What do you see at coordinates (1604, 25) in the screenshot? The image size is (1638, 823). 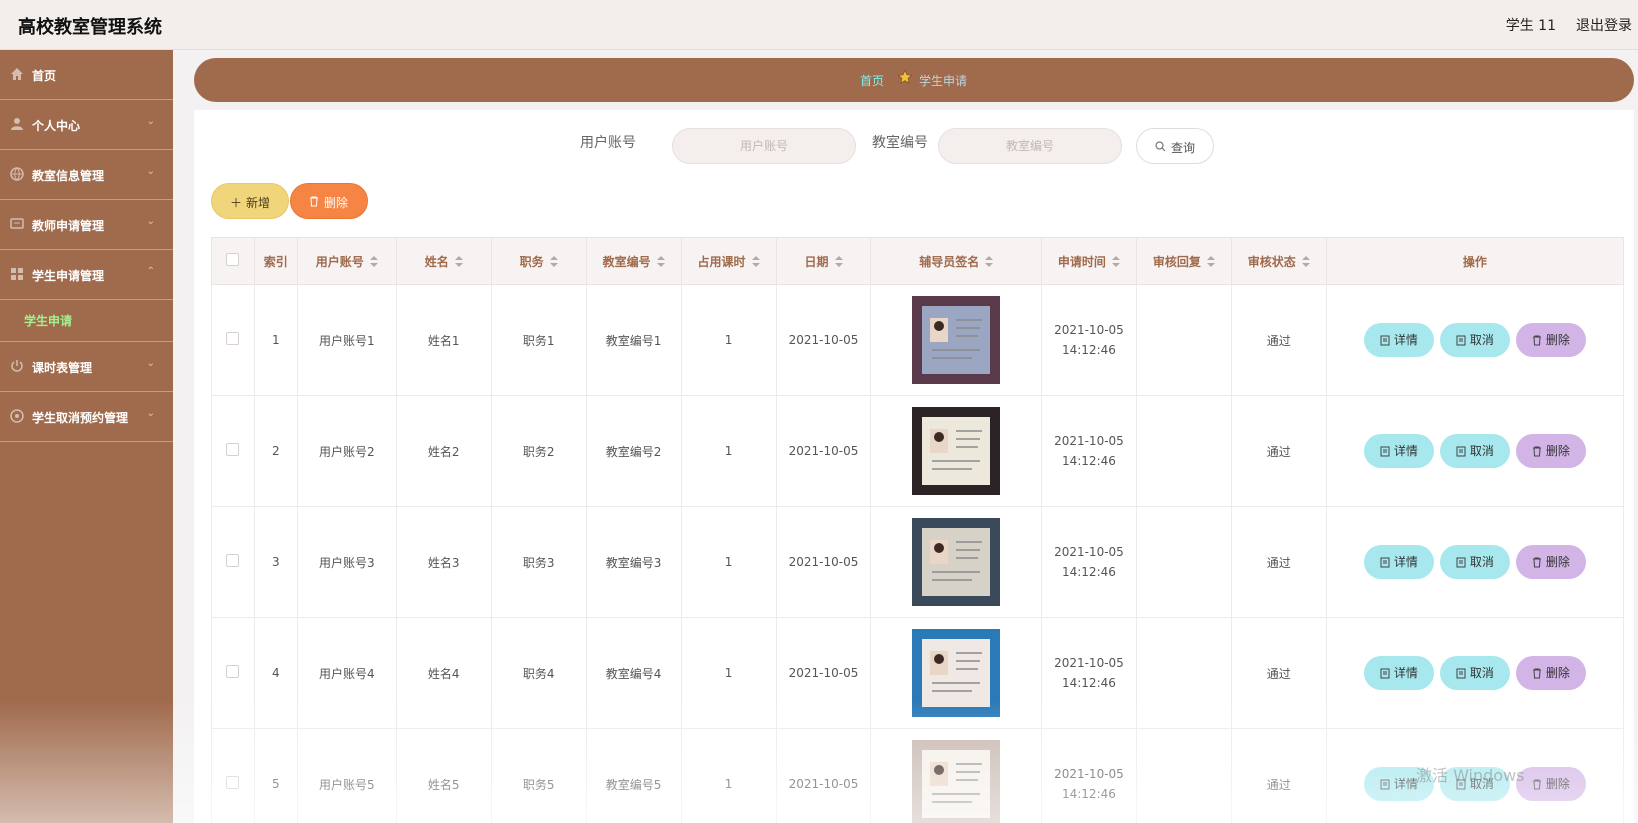 I see `logout-link: 退出登录` at bounding box center [1604, 25].